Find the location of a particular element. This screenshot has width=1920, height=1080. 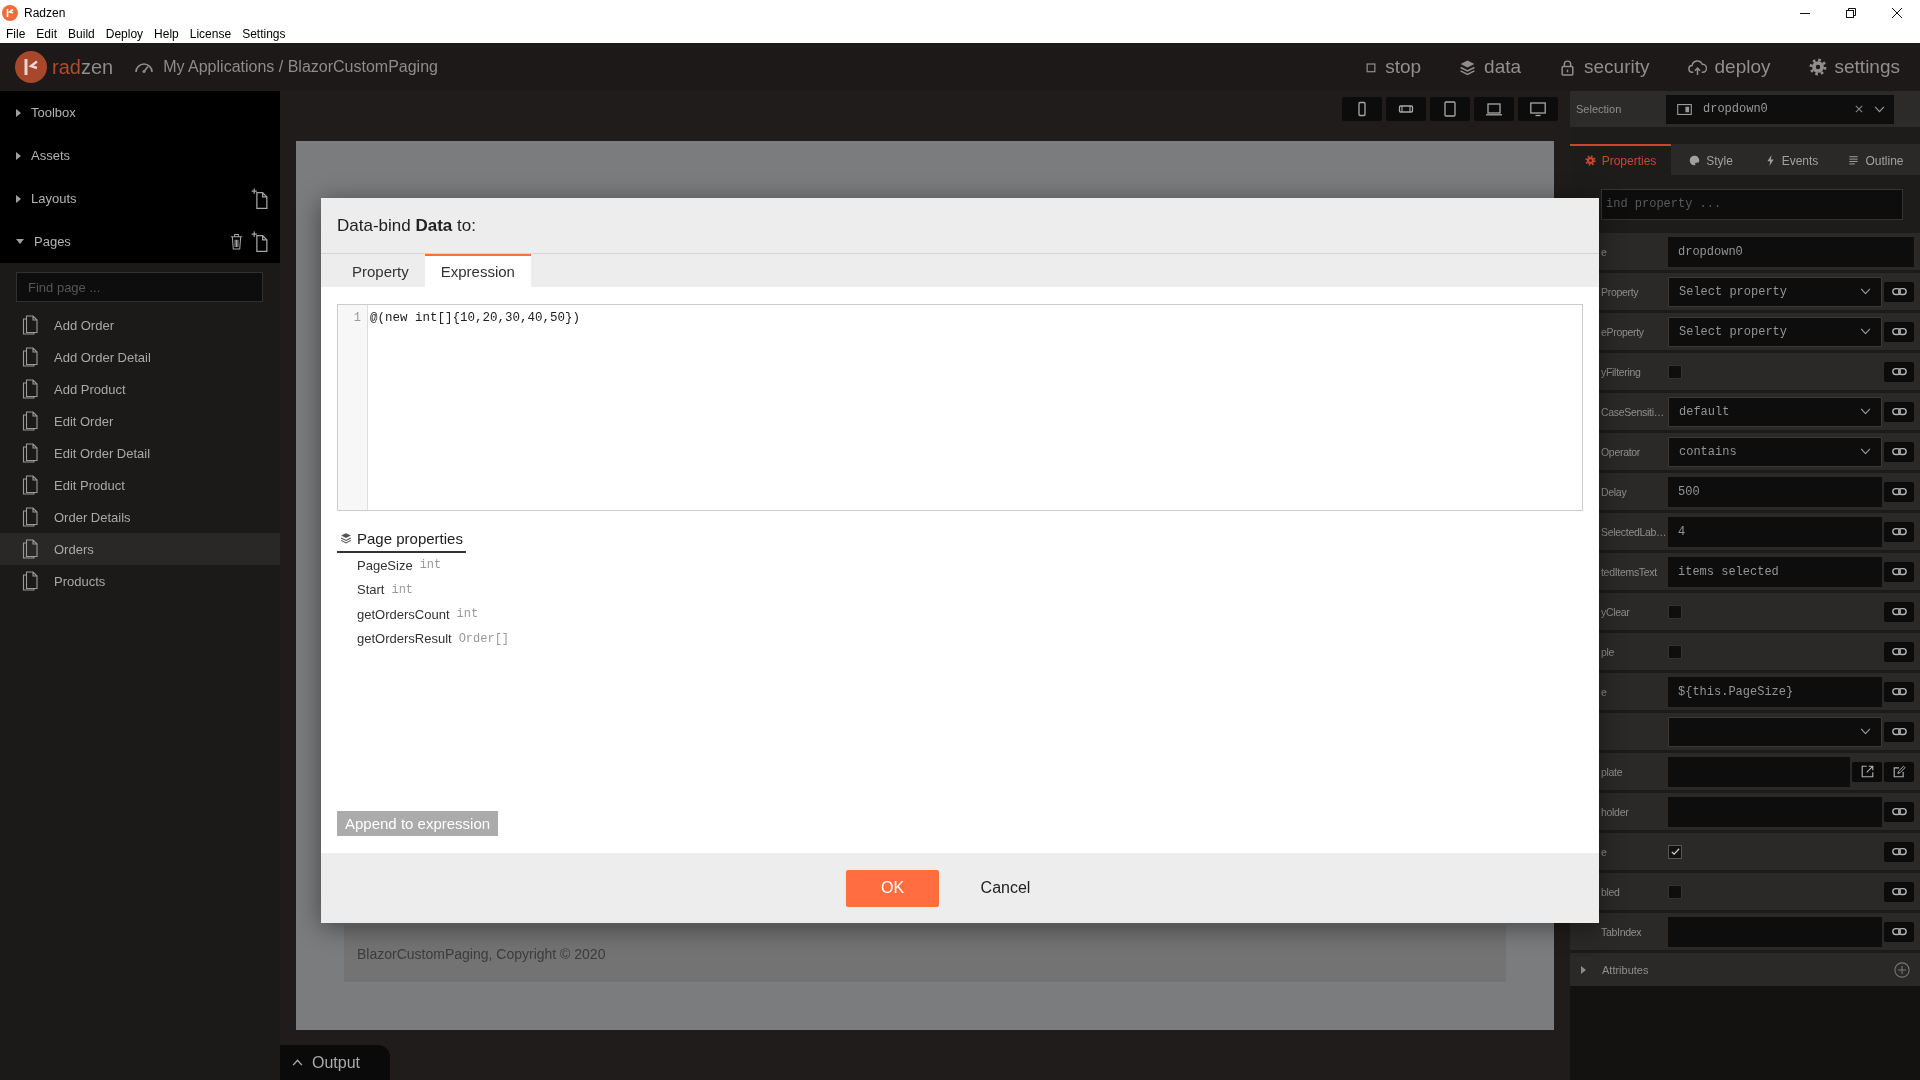

cancel-button: Cancel is located at coordinates (1005, 888).